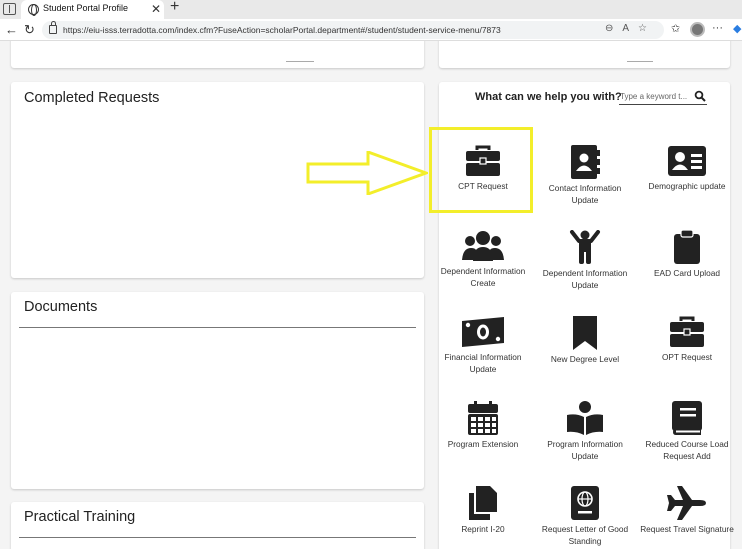  I want to click on service-new-degree-level: New Degree Level, so click(585, 340).